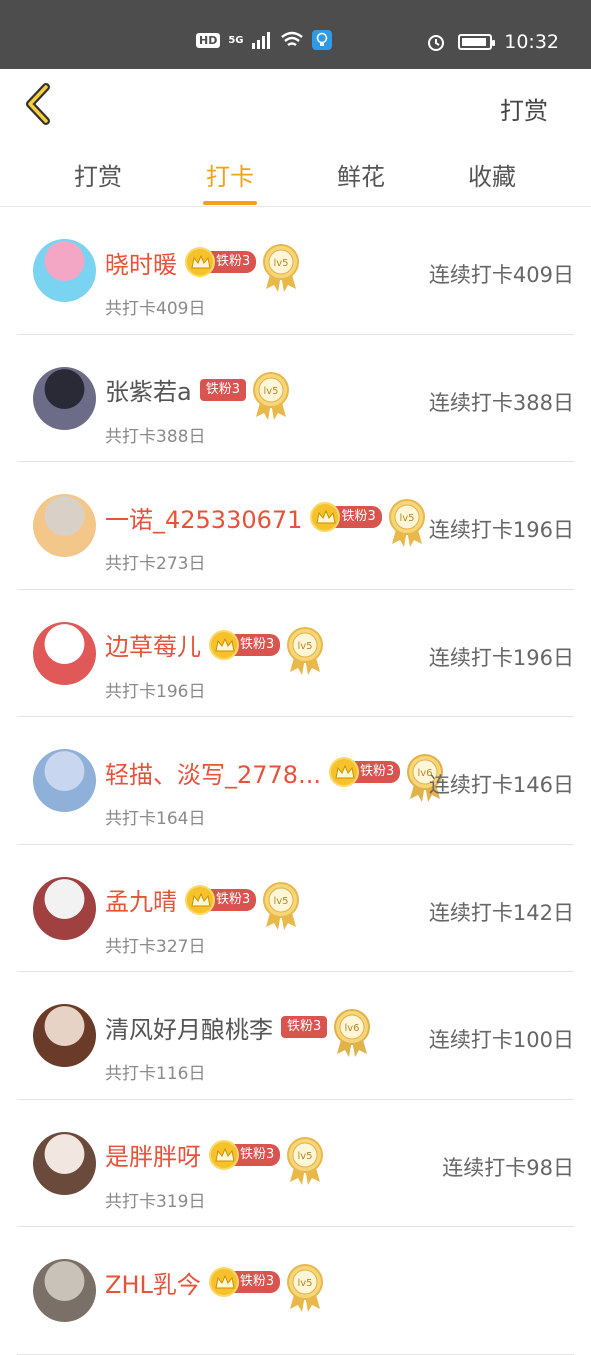 This screenshot has height=1355, width=591. Describe the element at coordinates (508, 1167) in the screenshot. I see `streak-checkin: 连续打卡98日` at that location.